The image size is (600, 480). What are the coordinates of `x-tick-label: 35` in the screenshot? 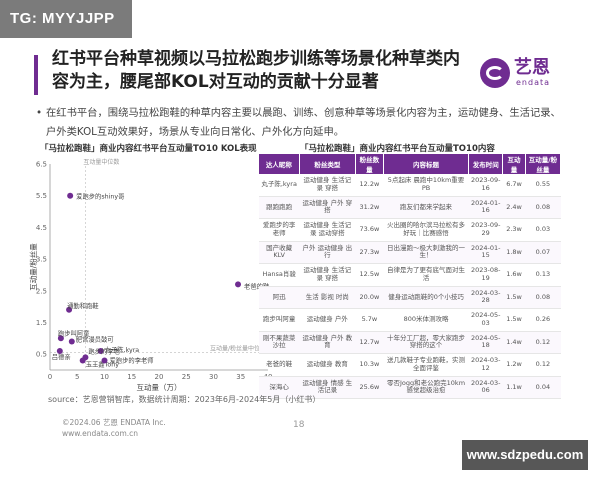 It's located at (240, 377).